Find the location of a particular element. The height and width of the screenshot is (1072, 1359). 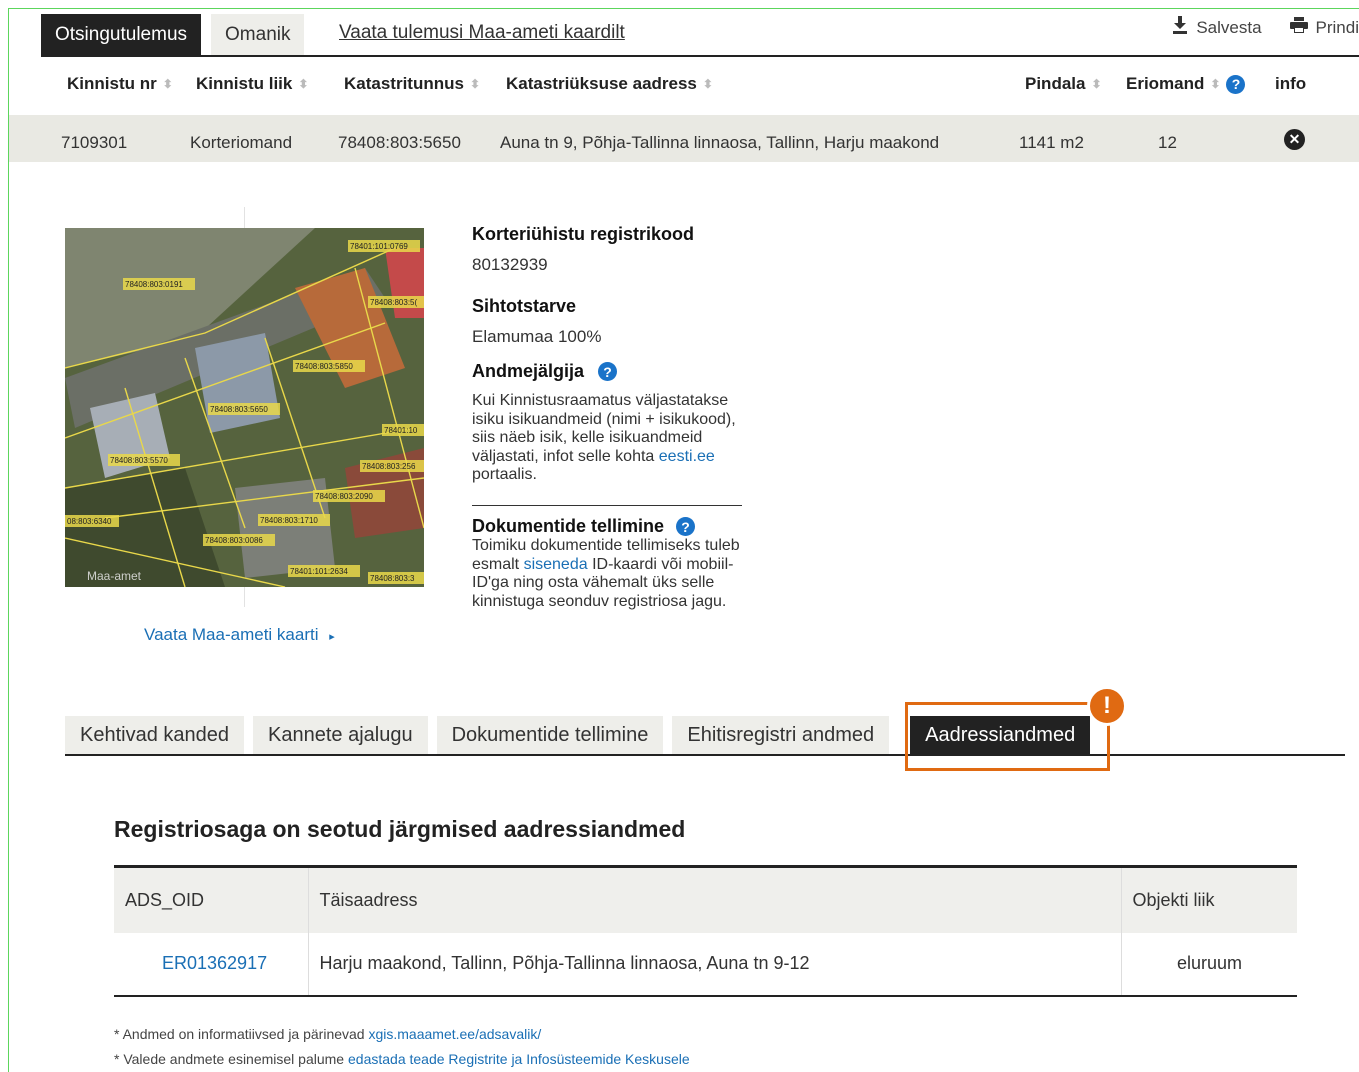

col-header-type-label: Kinnistu liik is located at coordinates (244, 83).